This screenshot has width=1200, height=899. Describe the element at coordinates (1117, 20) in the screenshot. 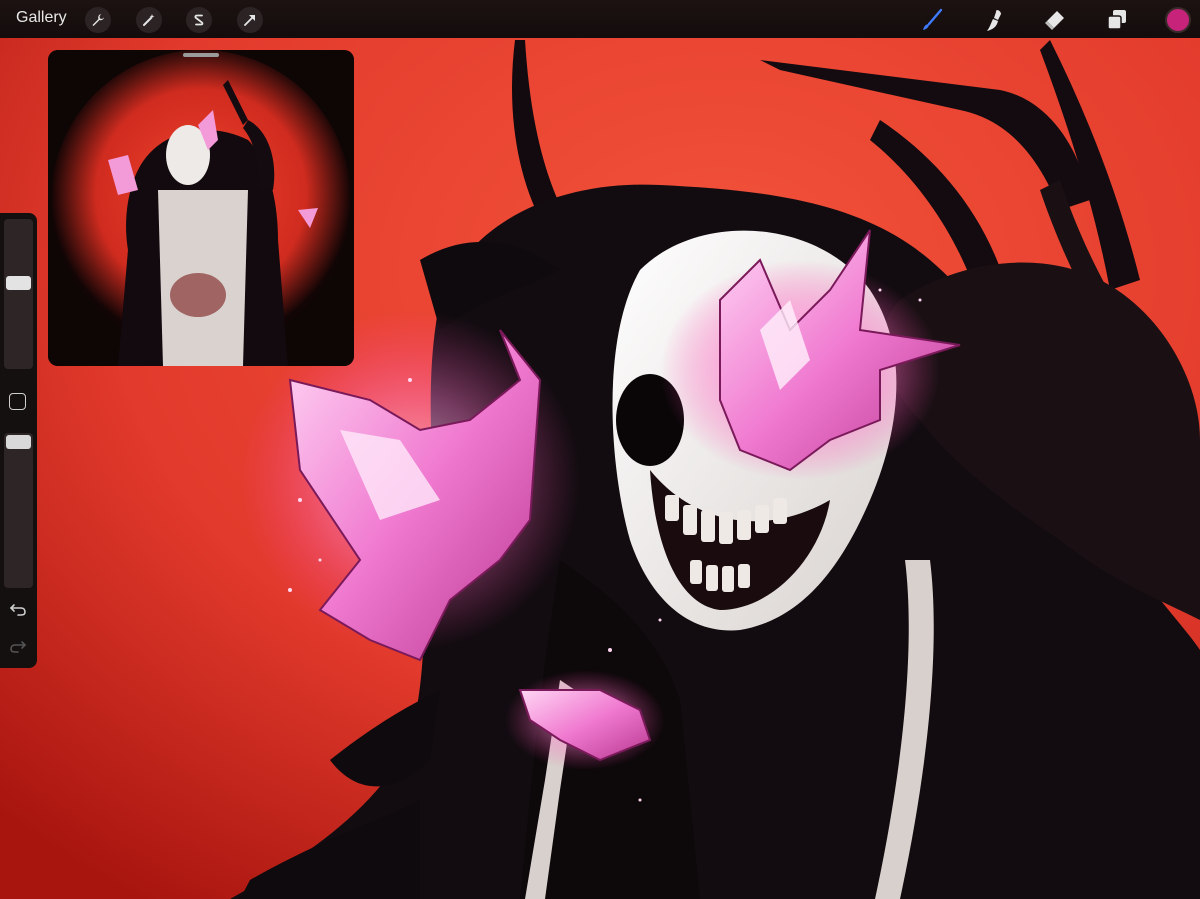

I see `layers-icon` at that location.